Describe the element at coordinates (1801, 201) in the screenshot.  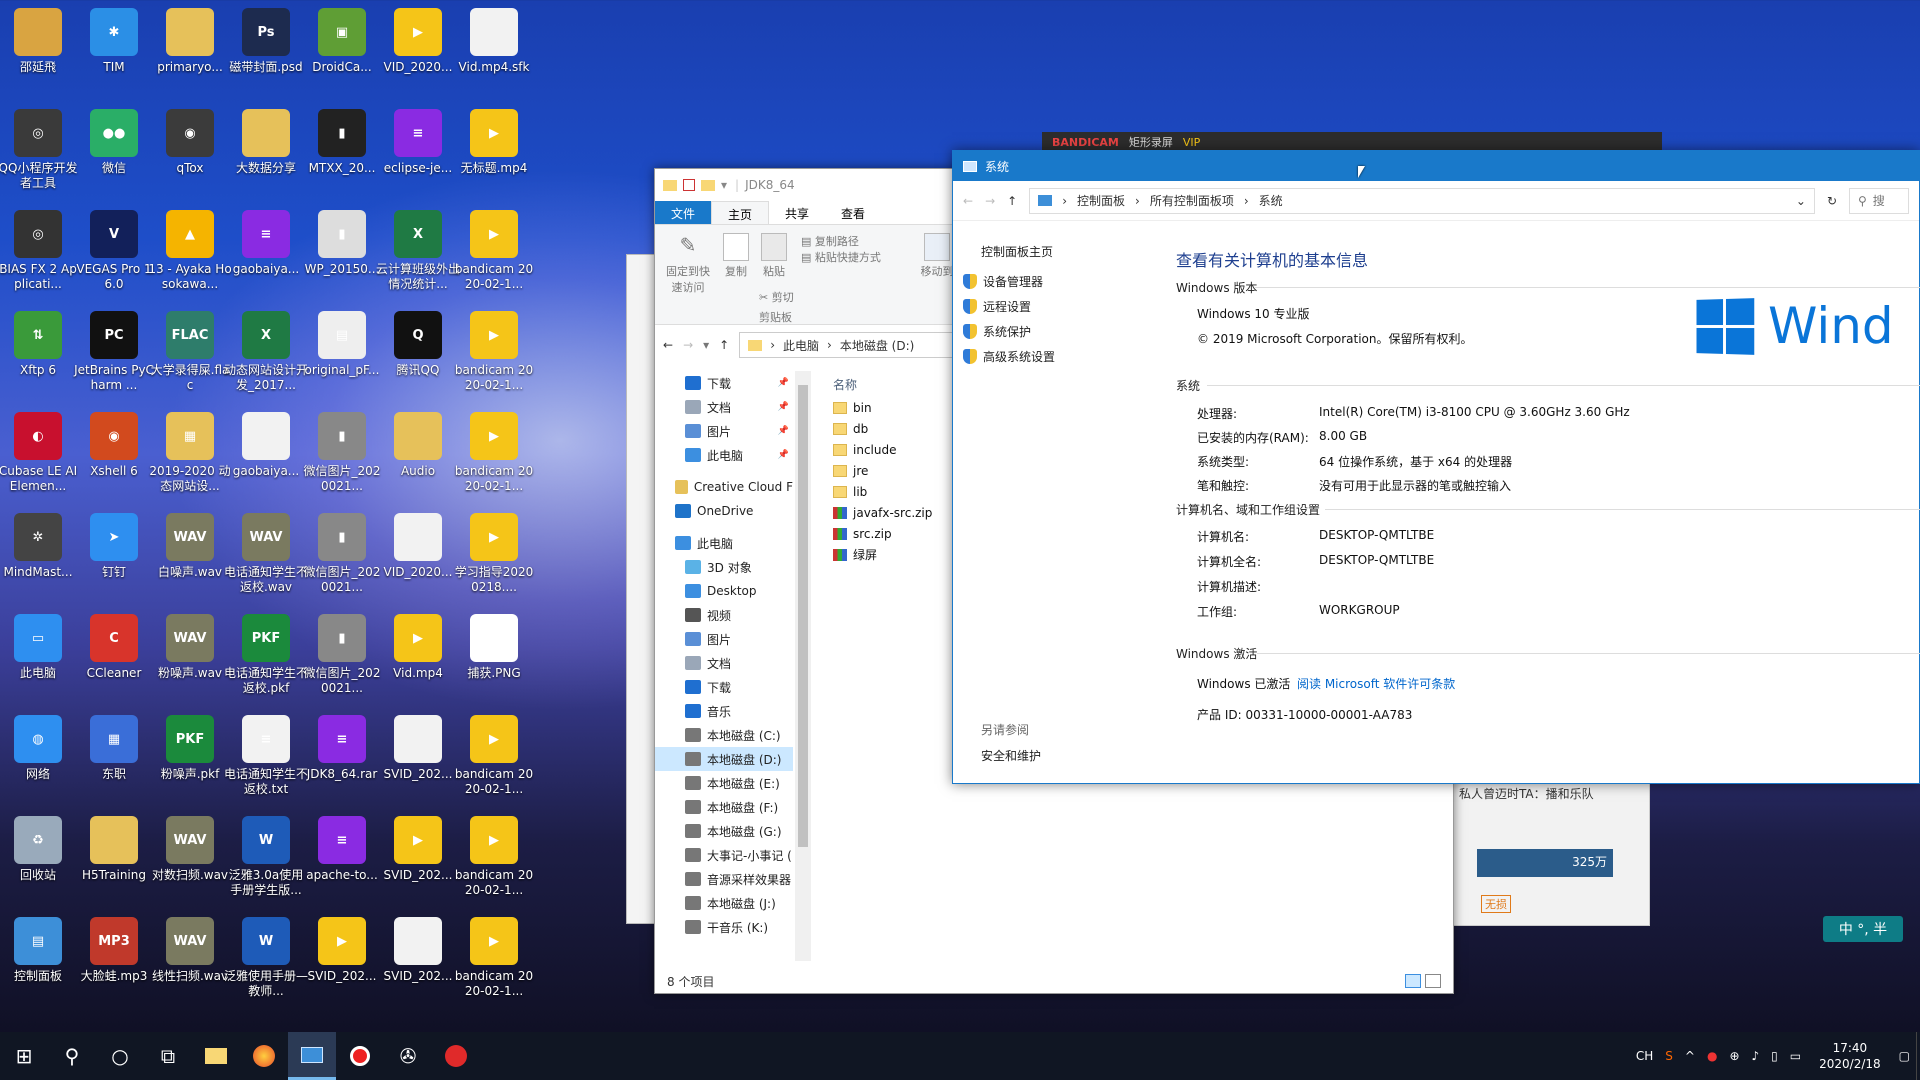
I see `chevron-down-icon: ⌄` at that location.